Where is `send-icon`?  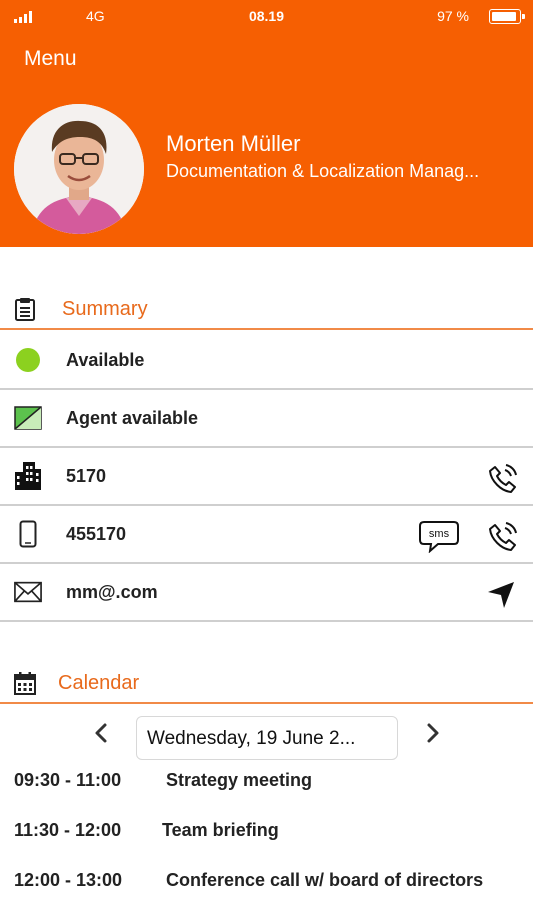 send-icon is located at coordinates (501, 594).